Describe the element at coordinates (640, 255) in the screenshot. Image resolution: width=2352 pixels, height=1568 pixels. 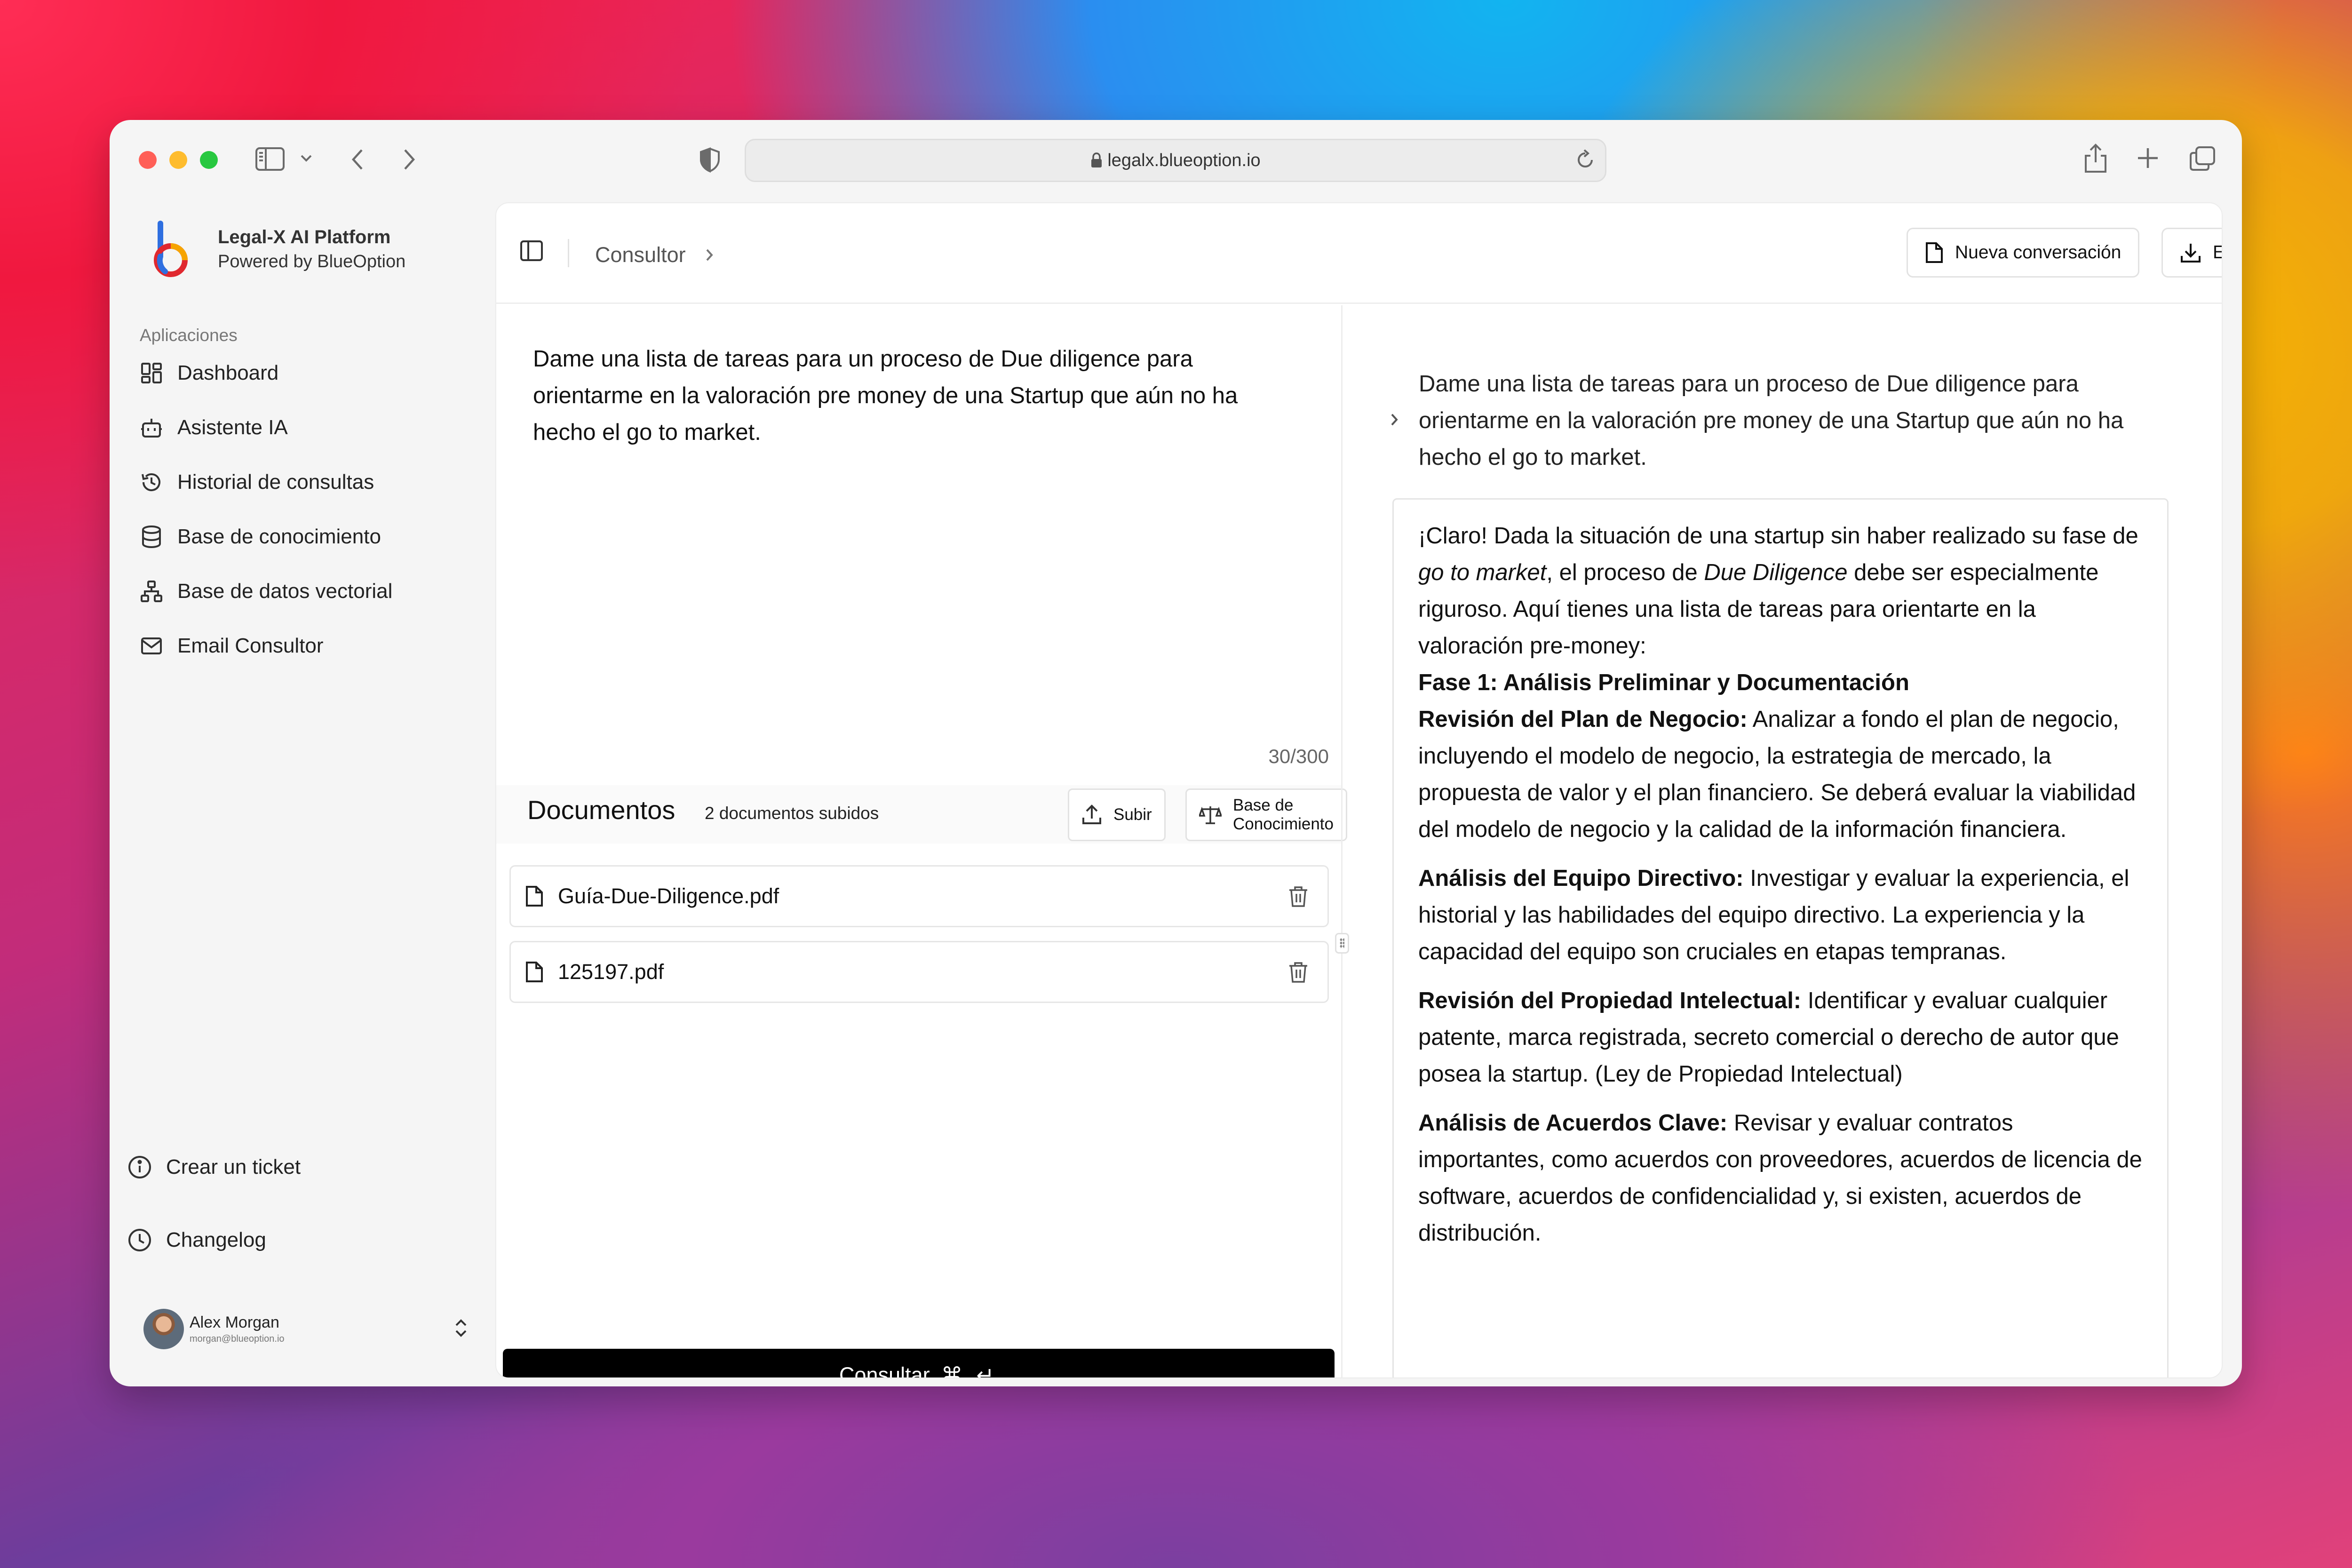
I see `breadcrumb-item-consultor: Consultor` at that location.